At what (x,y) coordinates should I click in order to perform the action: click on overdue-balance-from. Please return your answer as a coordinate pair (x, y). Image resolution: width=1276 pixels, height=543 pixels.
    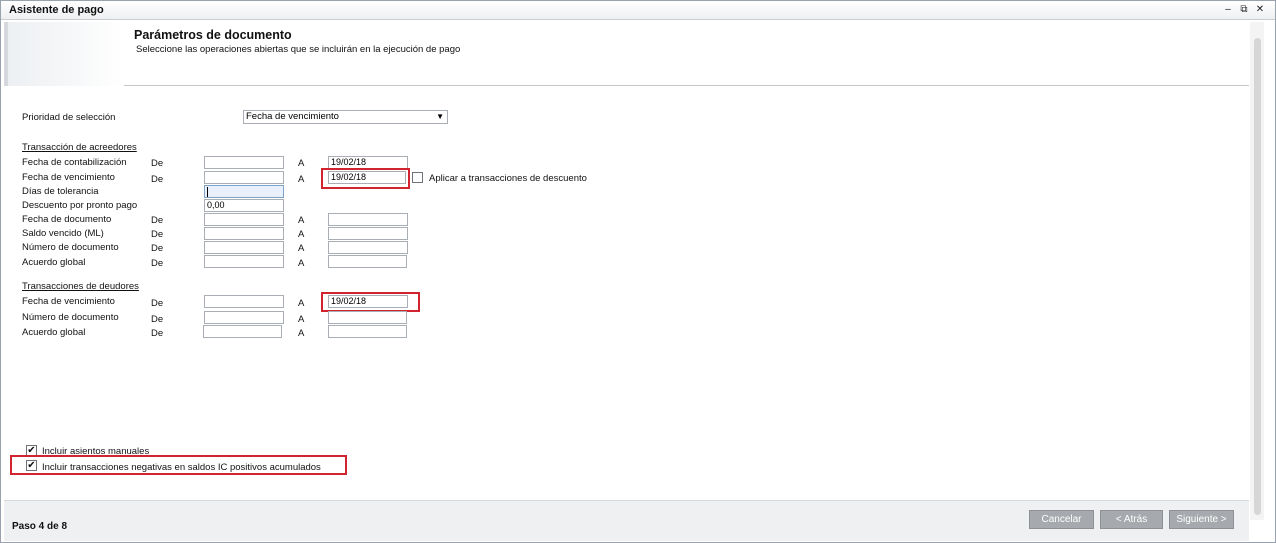
    Looking at the image, I should click on (244, 233).